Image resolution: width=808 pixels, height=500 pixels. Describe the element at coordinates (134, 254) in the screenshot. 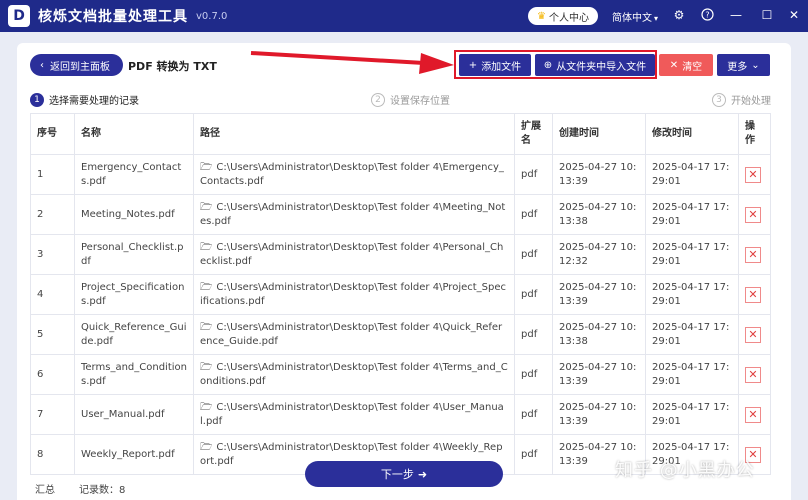

I see `cell-name: Personal_Checklist.pdf` at that location.